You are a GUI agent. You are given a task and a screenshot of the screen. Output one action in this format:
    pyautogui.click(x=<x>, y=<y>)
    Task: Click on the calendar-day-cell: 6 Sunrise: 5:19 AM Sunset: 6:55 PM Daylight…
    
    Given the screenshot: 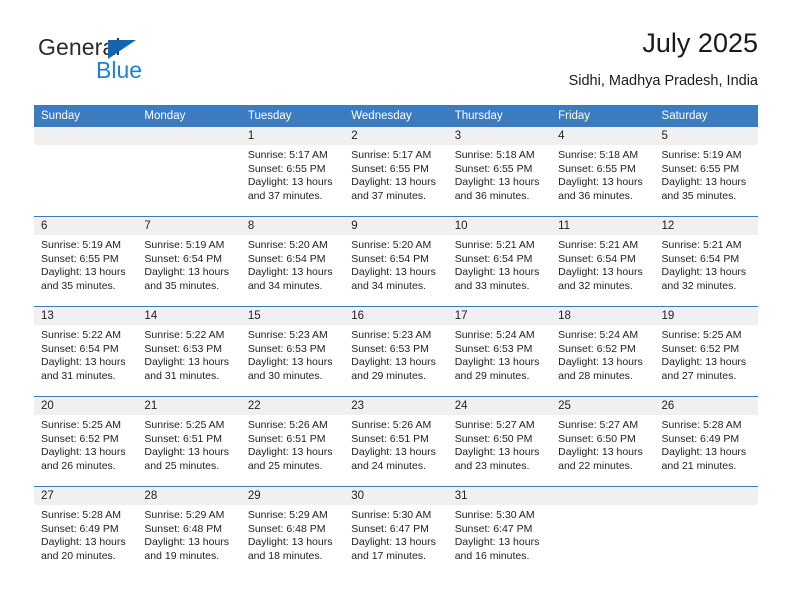 What is the action you would take?
    pyautogui.click(x=86, y=261)
    